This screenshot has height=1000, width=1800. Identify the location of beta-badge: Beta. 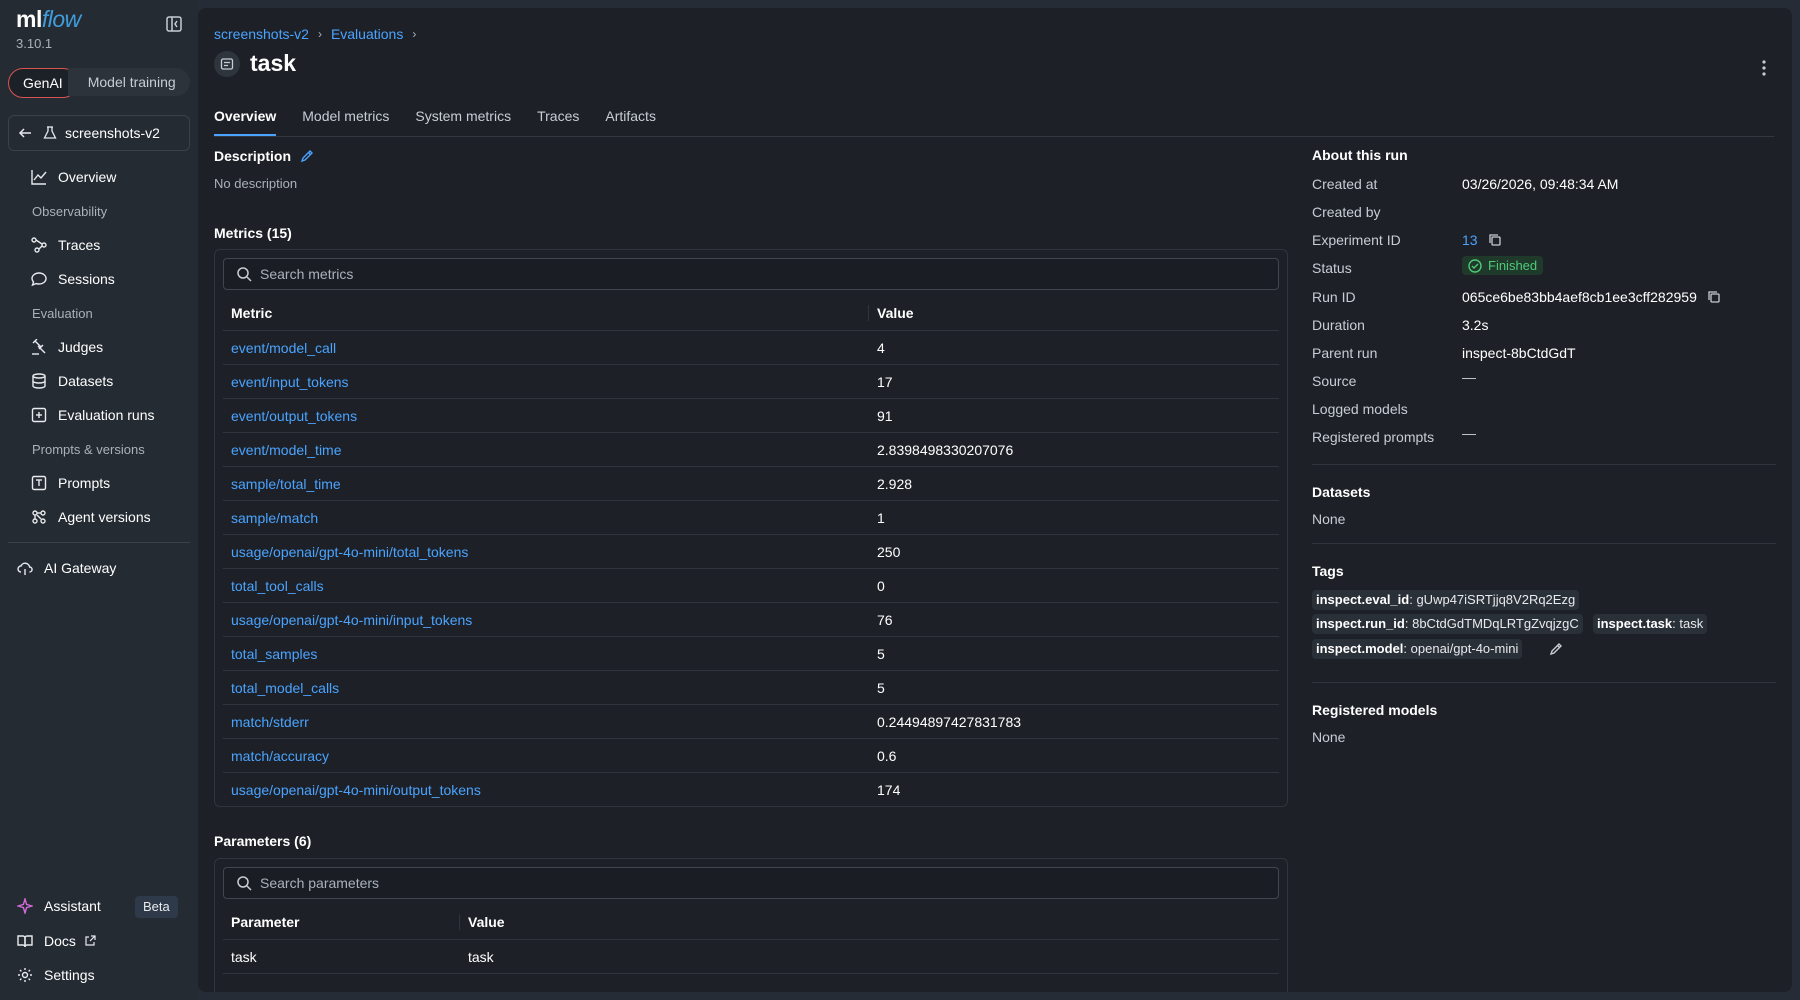
(156, 907).